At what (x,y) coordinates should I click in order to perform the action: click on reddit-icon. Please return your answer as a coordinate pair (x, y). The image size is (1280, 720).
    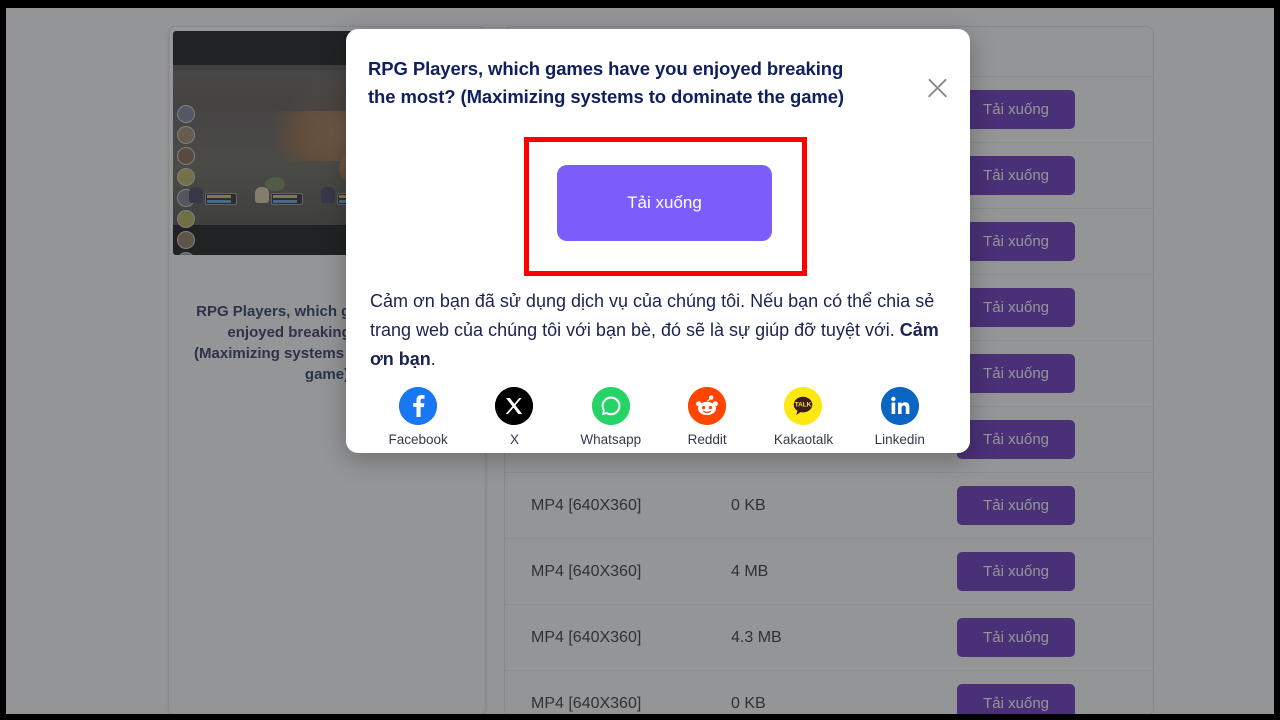
    Looking at the image, I should click on (707, 406).